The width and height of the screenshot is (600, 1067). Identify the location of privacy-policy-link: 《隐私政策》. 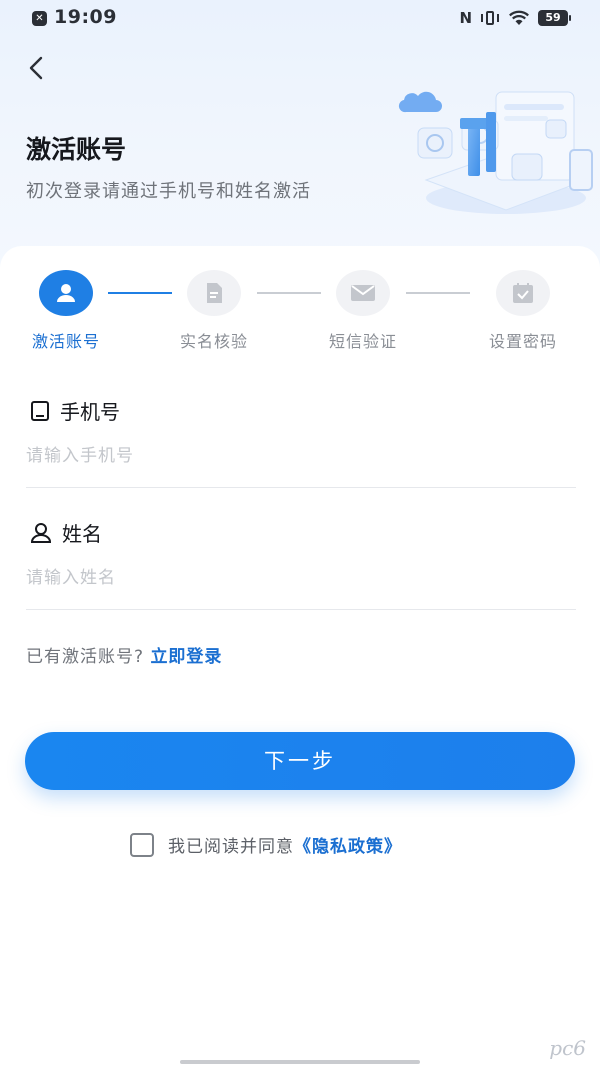
(348, 847).